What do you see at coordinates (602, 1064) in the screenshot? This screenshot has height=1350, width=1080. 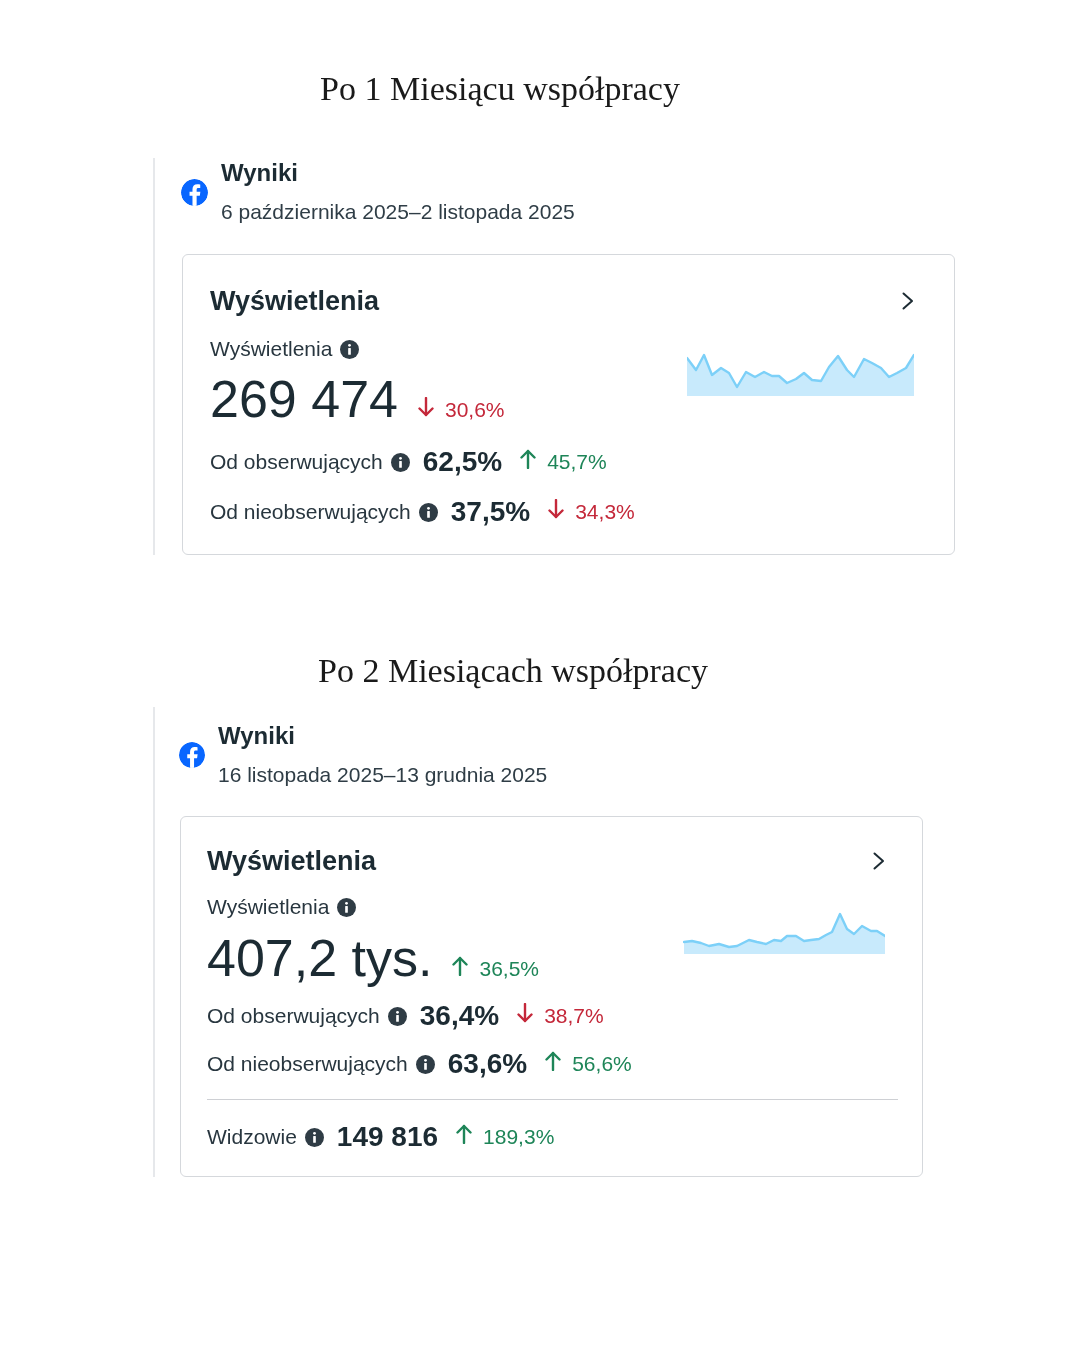 I see `change-percent: 56,6%` at bounding box center [602, 1064].